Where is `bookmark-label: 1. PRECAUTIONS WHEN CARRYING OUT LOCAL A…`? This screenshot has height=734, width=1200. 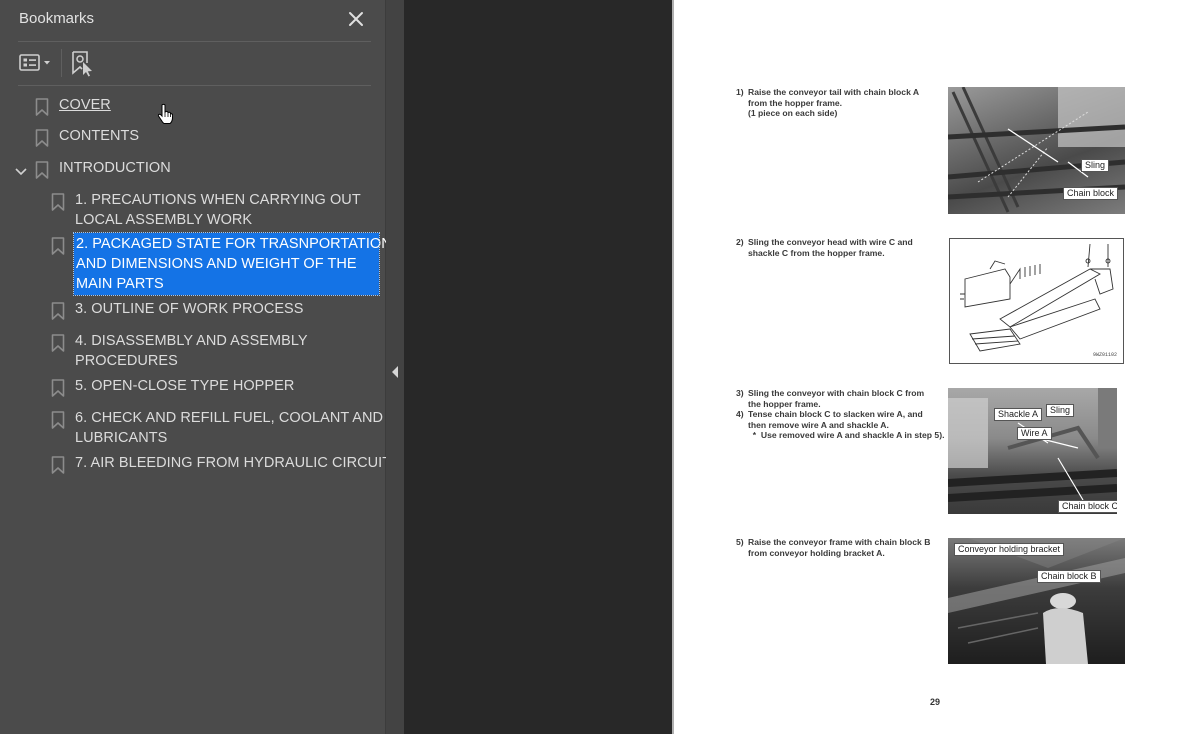
bookmark-label: 1. PRECAUTIONS WHEN CARRYING OUT LOCAL A… is located at coordinates (218, 210).